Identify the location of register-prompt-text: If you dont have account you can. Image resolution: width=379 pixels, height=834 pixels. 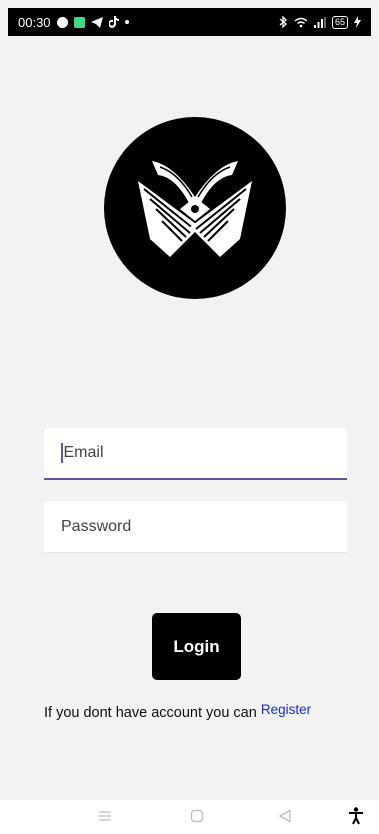
(150, 713).